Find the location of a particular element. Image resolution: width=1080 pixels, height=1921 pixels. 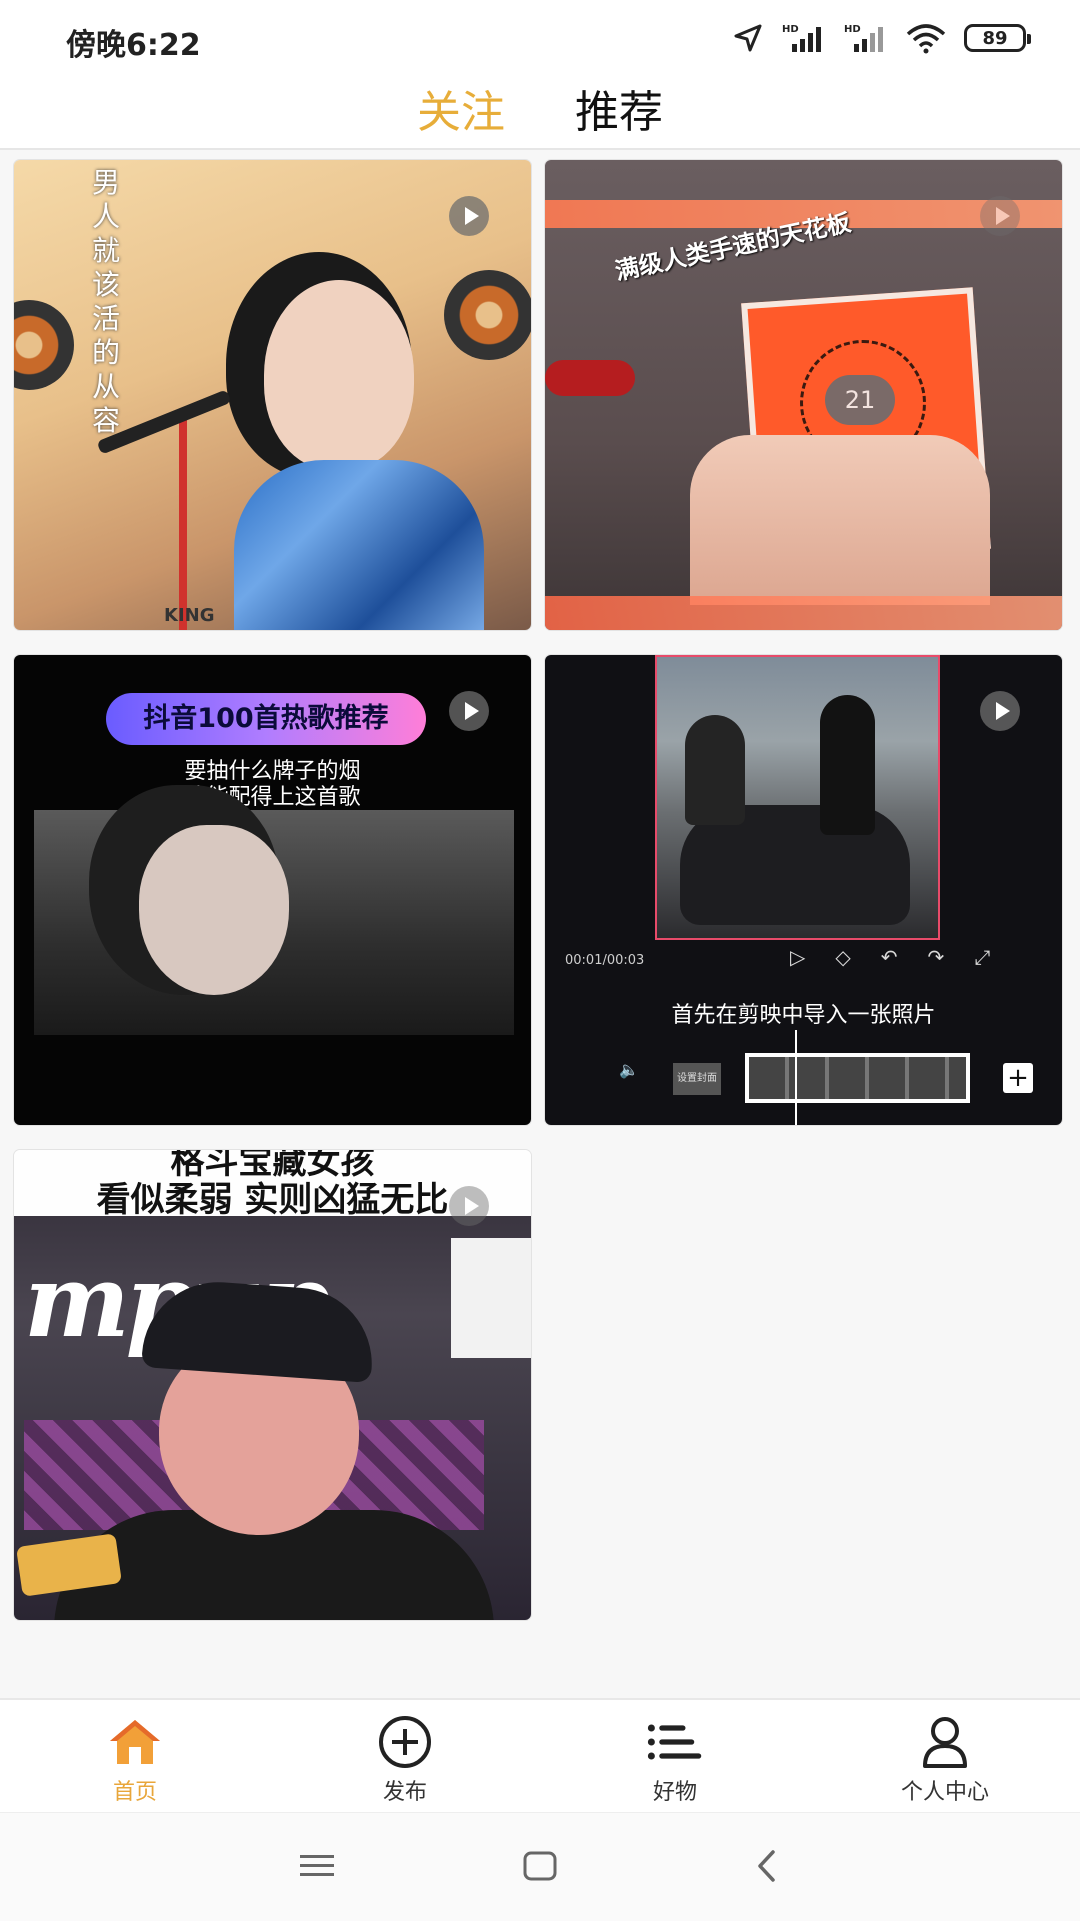

thumbnail-stripe is located at coordinates (803, 613).